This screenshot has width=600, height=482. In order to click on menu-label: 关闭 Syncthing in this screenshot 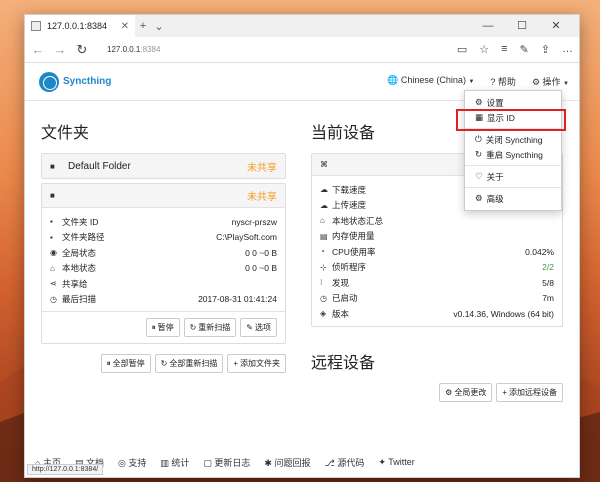, I will do `click(514, 139)`.